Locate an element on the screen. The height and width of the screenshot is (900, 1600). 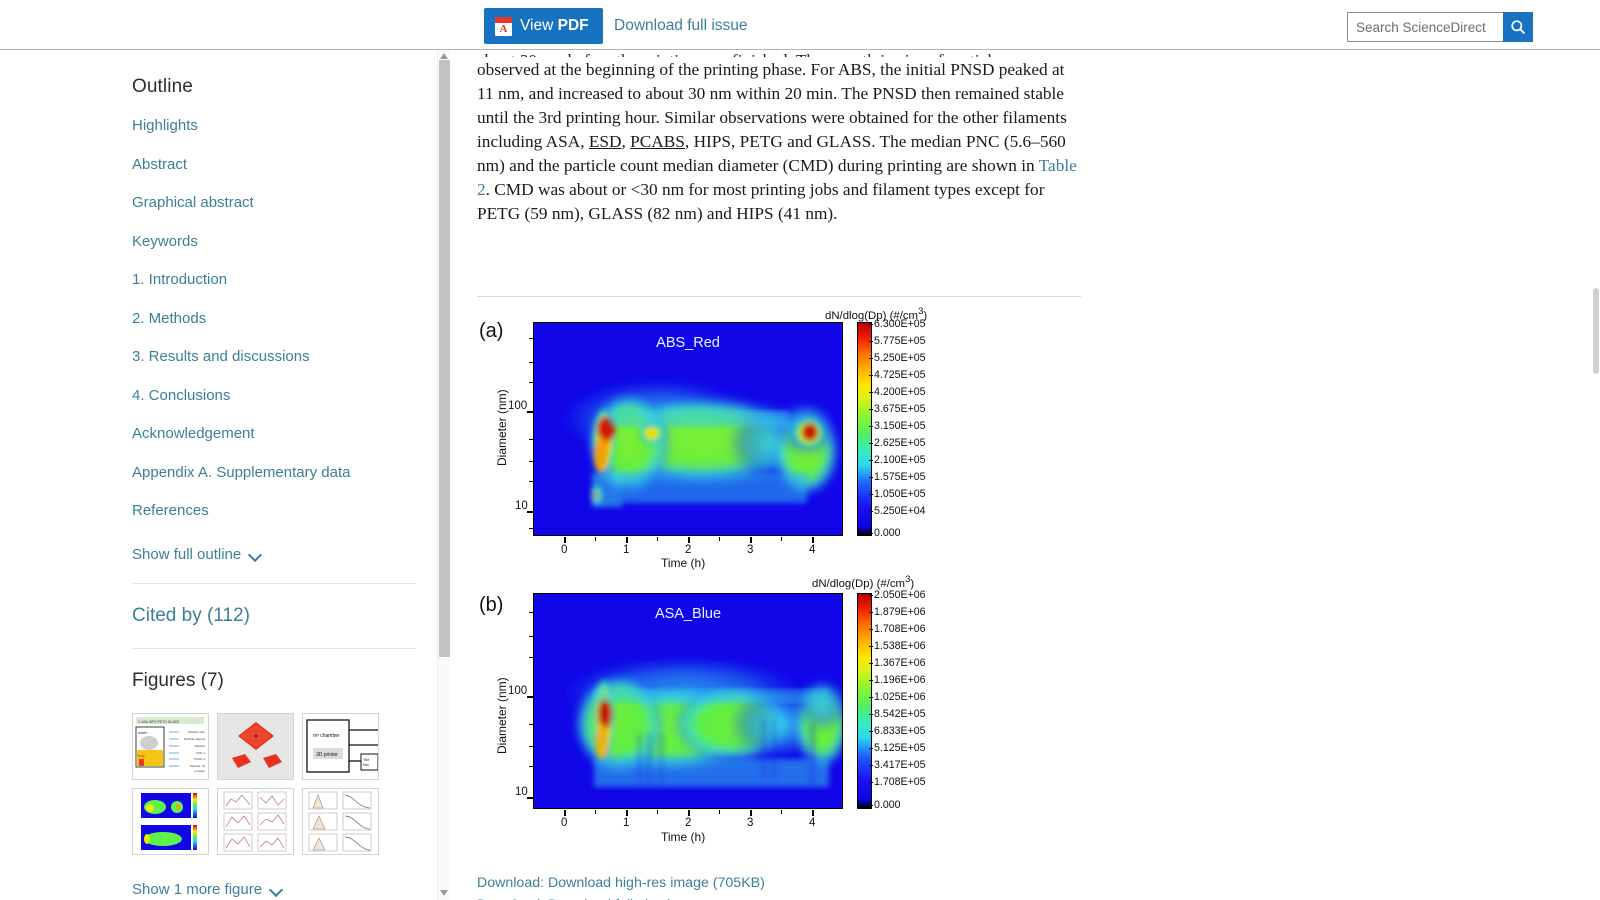
panel-label-b: (b) is located at coordinates (491, 605).